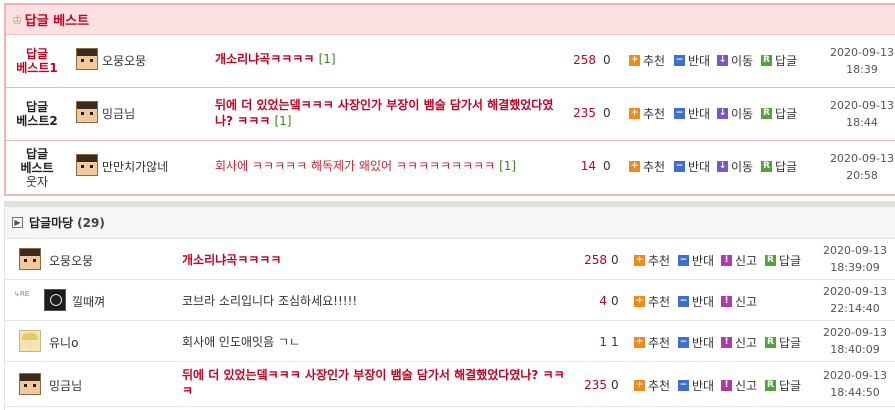 The image size is (895, 410). Describe the element at coordinates (63, 342) in the screenshot. I see `nickname: 유니o` at that location.